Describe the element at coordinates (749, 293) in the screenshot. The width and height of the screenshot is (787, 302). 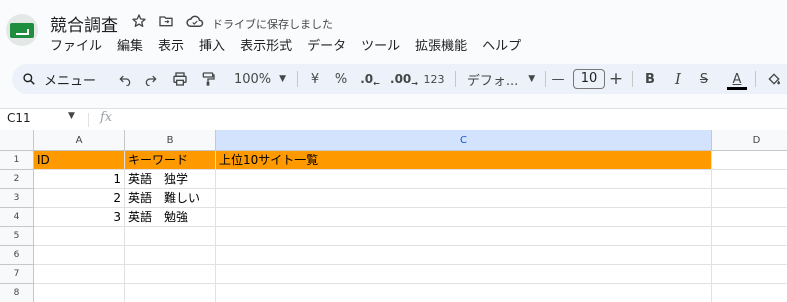
I see `cell-d8` at that location.